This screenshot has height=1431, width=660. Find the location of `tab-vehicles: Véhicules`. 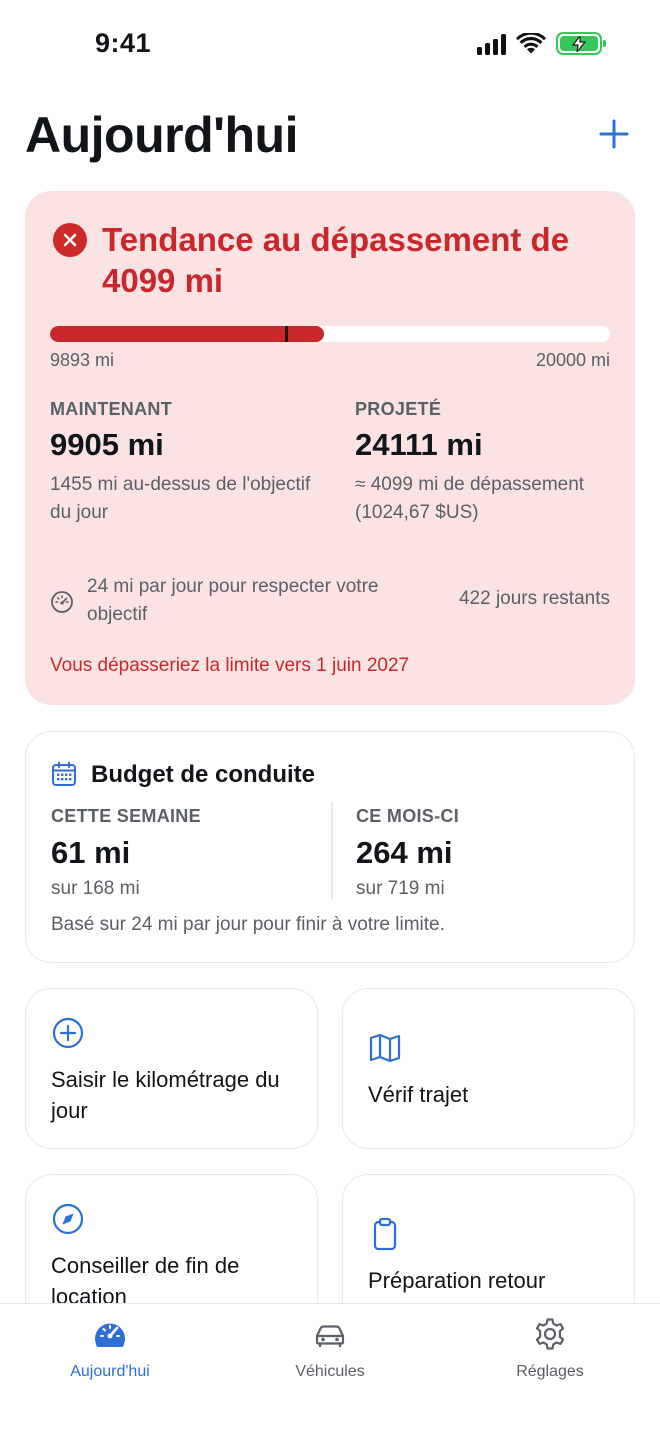

tab-vehicles: Véhicules is located at coordinates (330, 1351).